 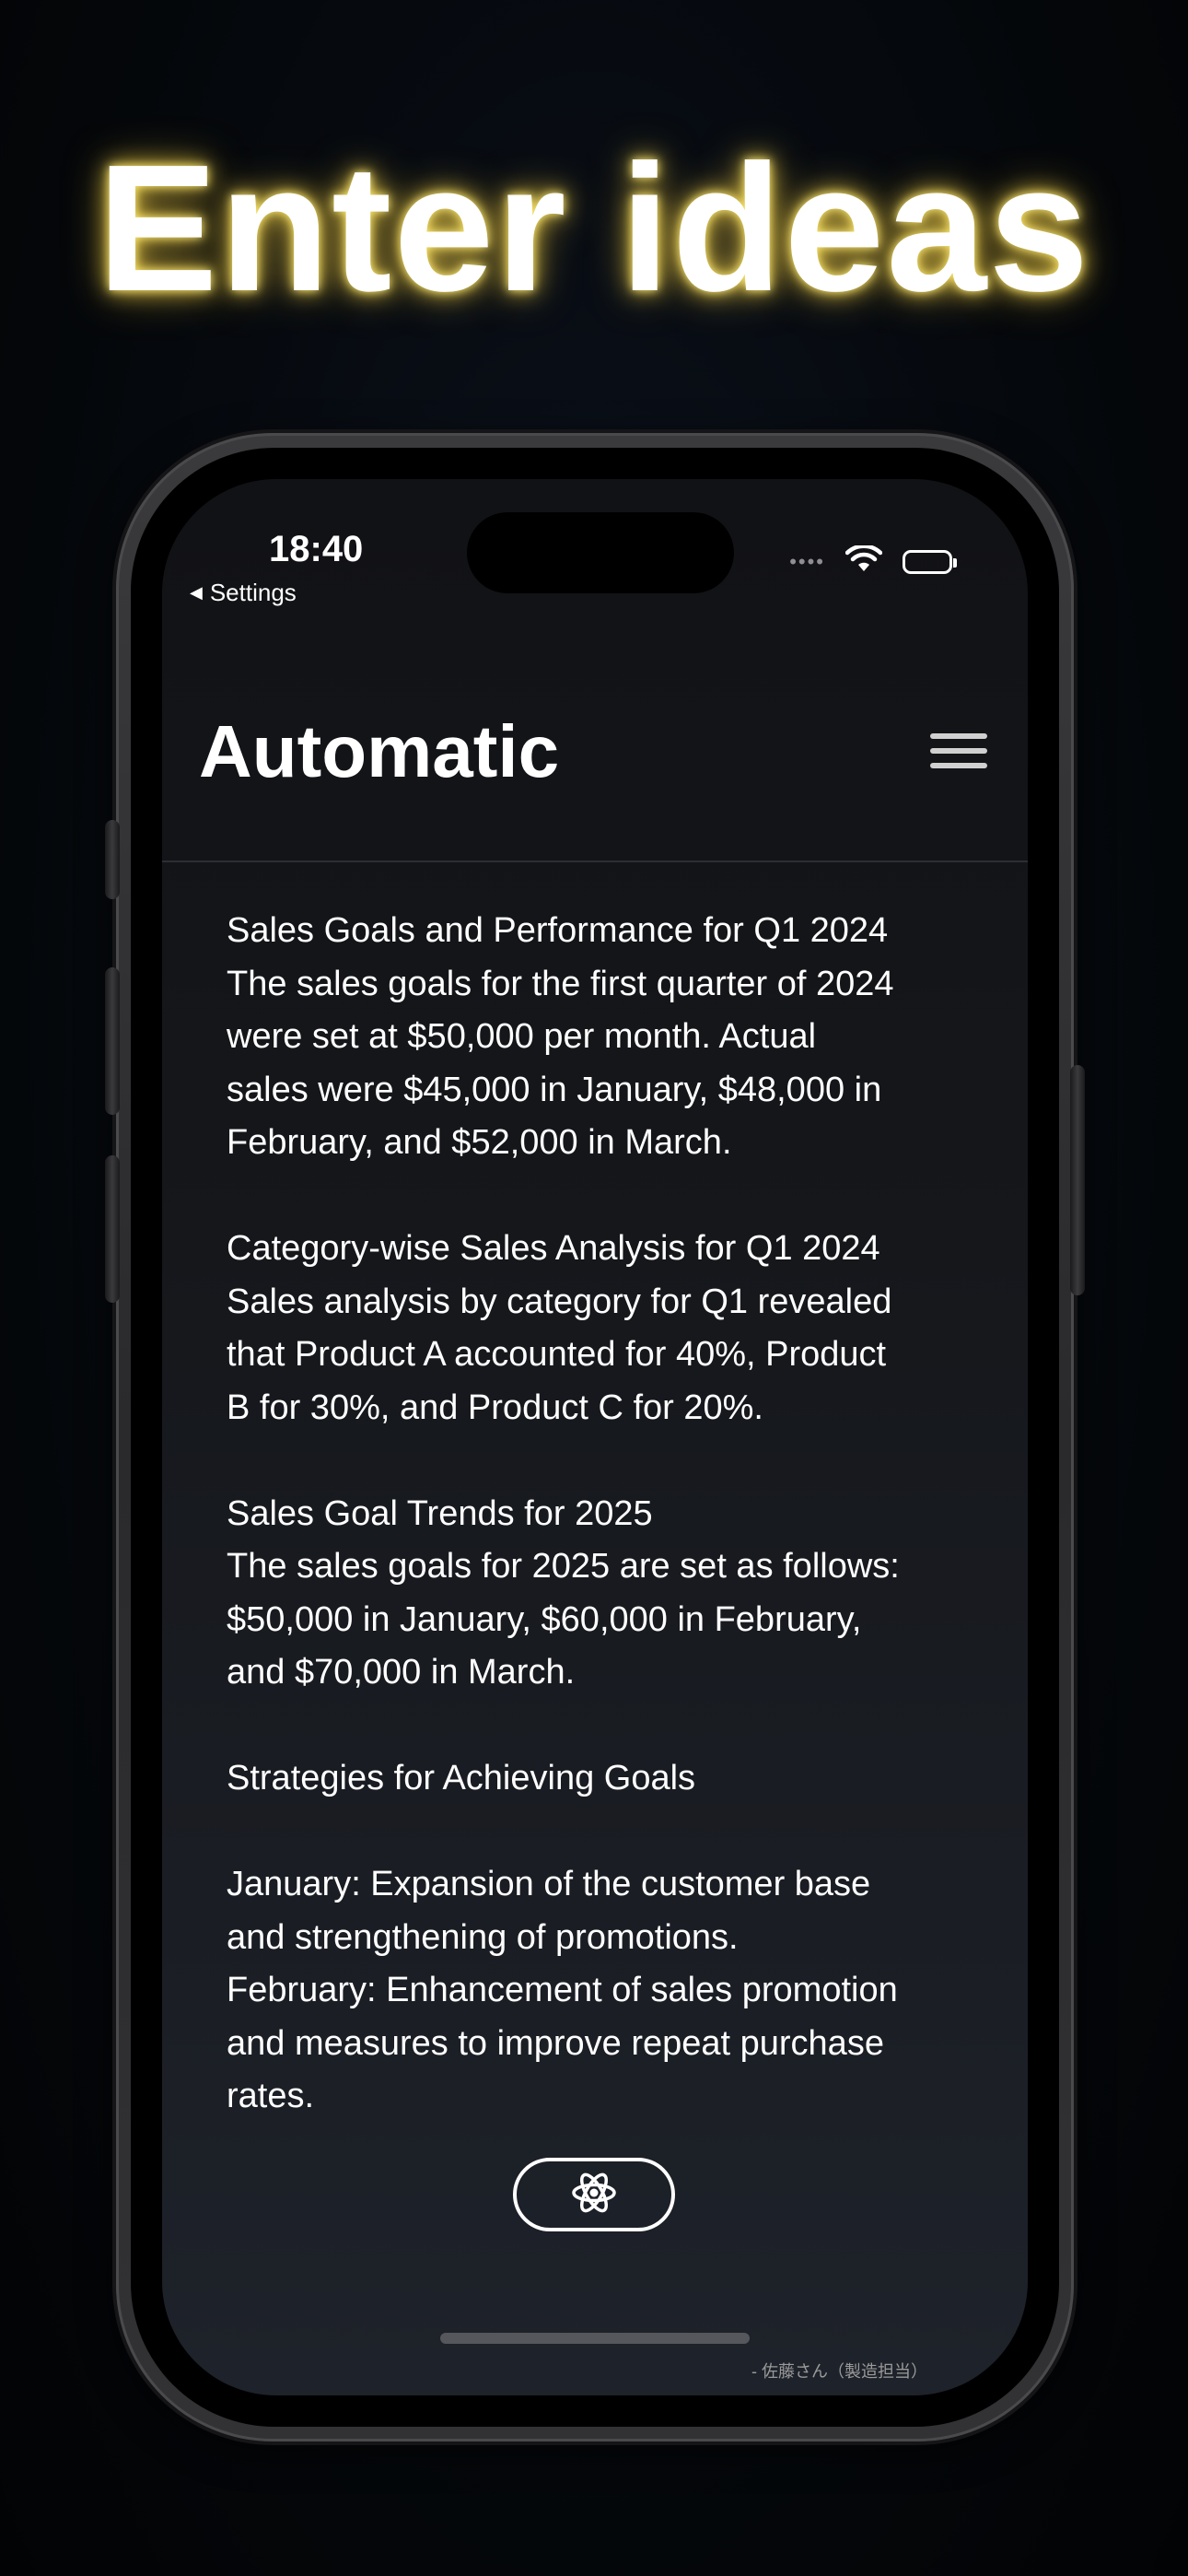 I want to click on editor-line: $50,000 in January, $60,000 in February,, so click(x=544, y=1619).